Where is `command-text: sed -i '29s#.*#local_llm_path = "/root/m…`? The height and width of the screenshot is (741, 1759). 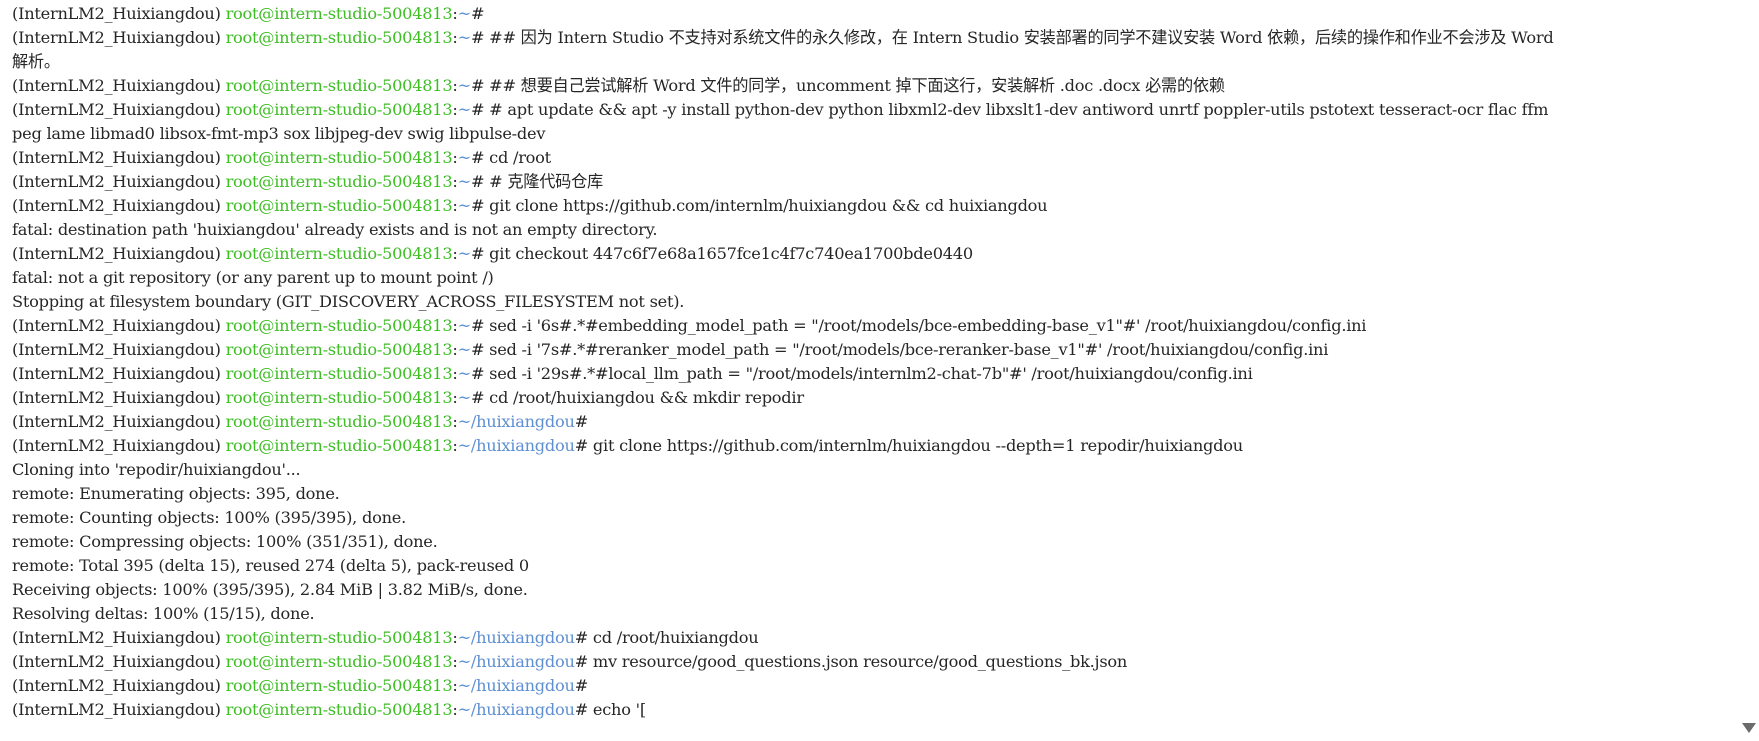 command-text: sed -i '29s#.*#local_llm_path = "/root/m… is located at coordinates (868, 373).